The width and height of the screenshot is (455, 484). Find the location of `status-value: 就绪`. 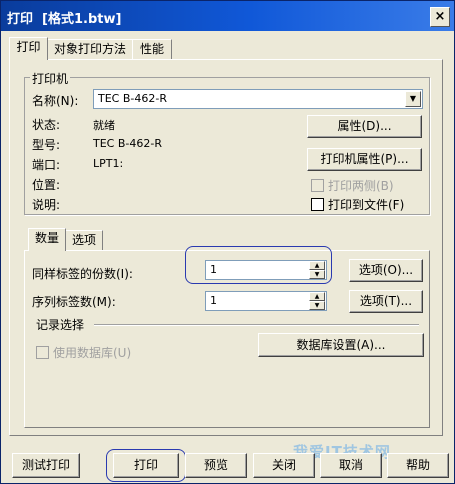

status-value: 就绪 is located at coordinates (104, 125).